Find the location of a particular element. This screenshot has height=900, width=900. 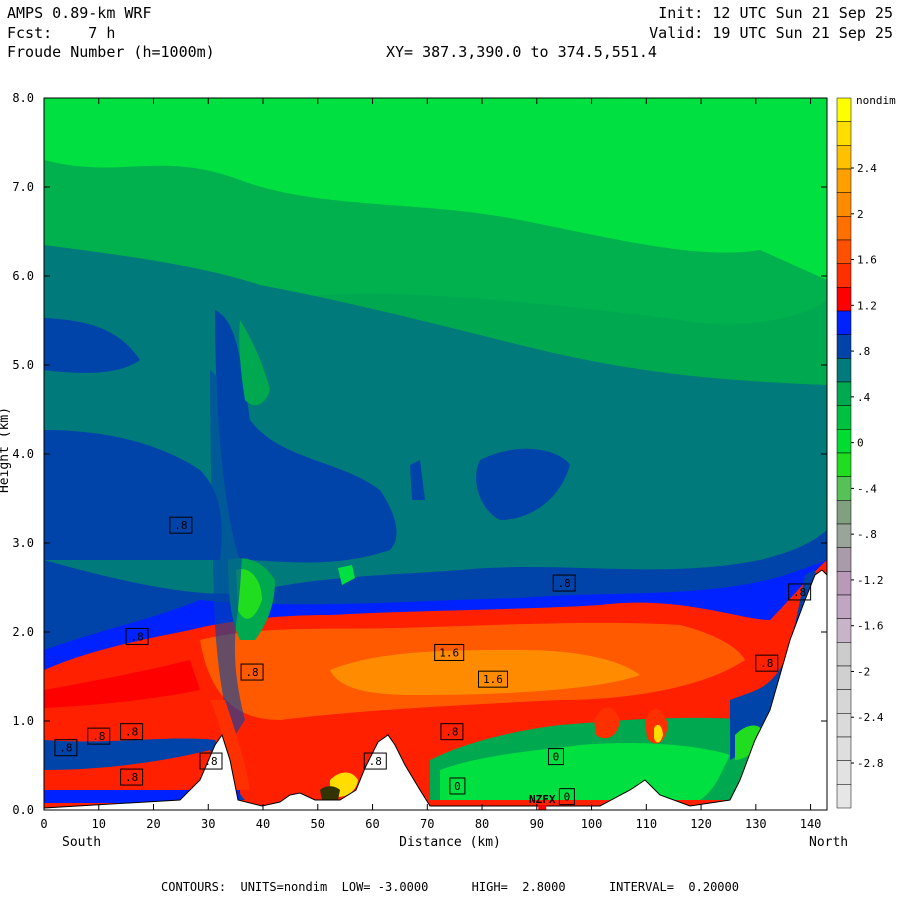

x-tick-label: 140 is located at coordinates (811, 824).